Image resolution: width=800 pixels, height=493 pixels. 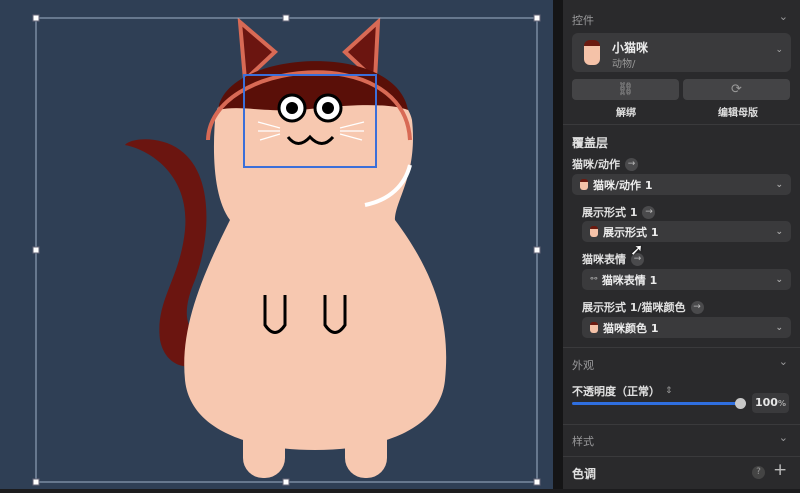 I want to click on component-path: 动物/, so click(x=624, y=64).